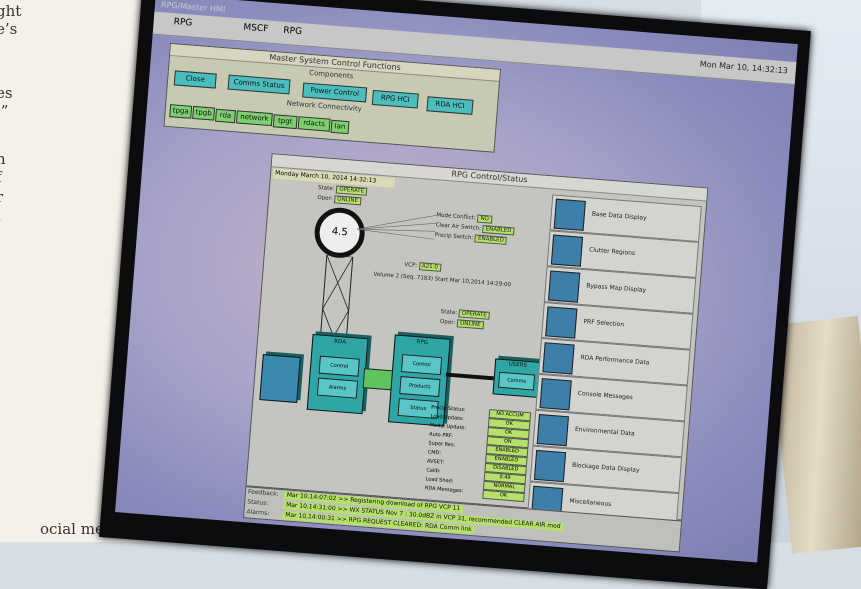 The image size is (861, 589). What do you see at coordinates (550, 466) in the screenshot?
I see `blockage-icon` at bounding box center [550, 466].